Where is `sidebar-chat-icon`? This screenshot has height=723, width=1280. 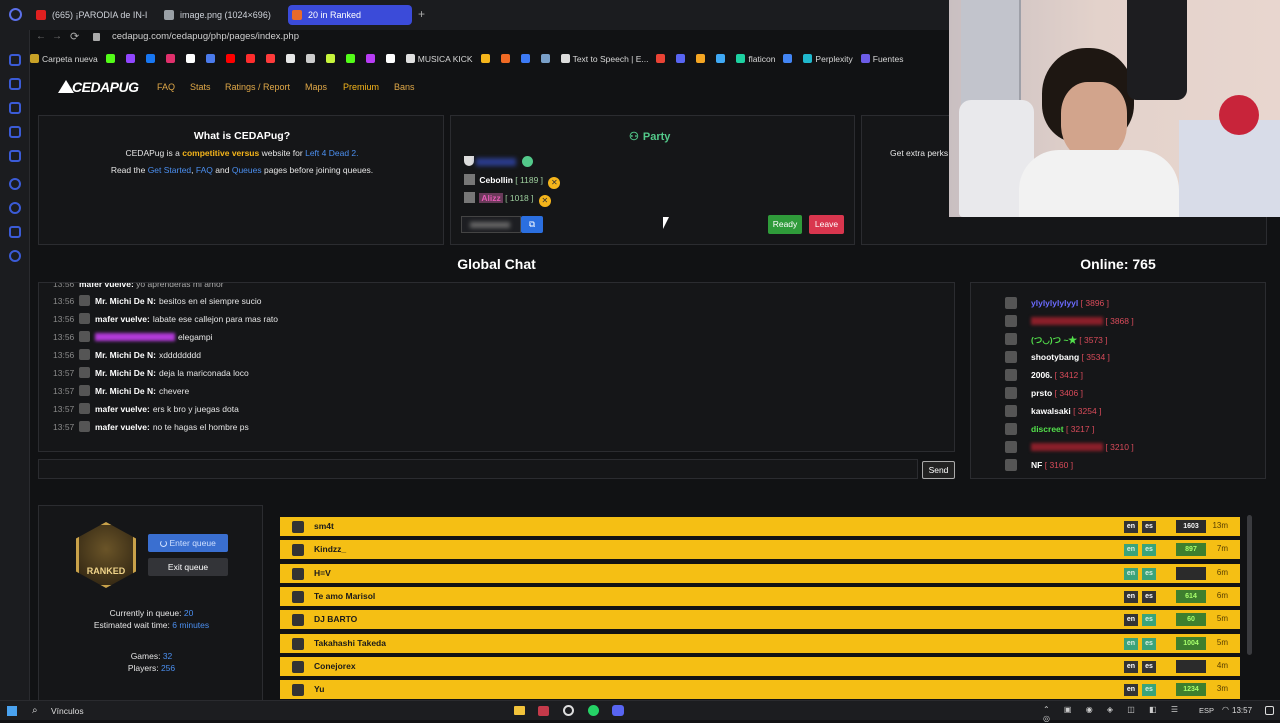 sidebar-chat-icon is located at coordinates (15, 232).